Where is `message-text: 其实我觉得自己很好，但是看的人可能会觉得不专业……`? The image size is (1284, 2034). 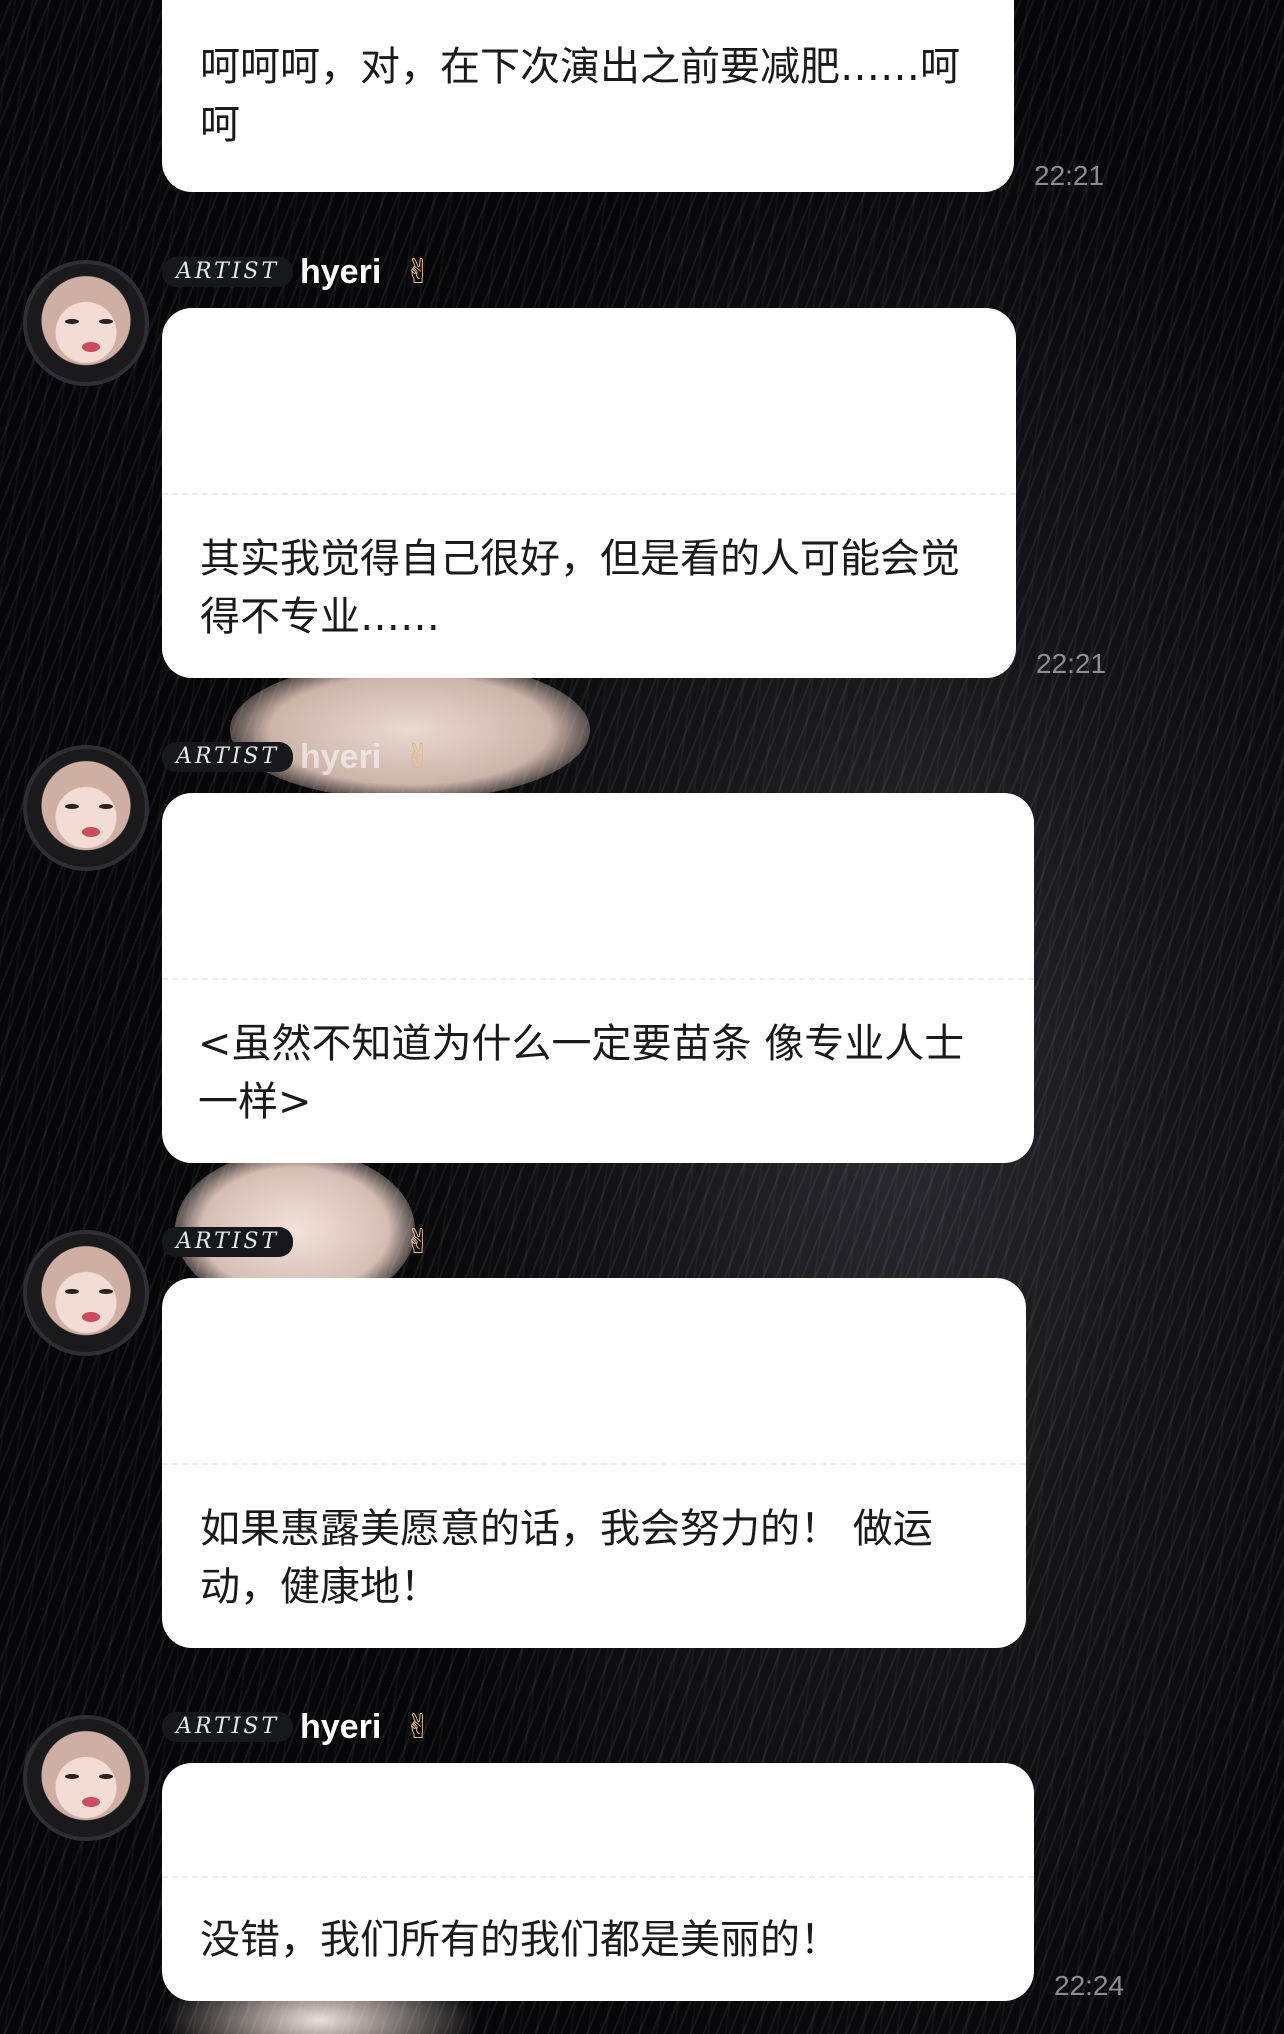 message-text: 其实我觉得自己很好，但是看的人可能会觉得不专业…… is located at coordinates (580, 588).